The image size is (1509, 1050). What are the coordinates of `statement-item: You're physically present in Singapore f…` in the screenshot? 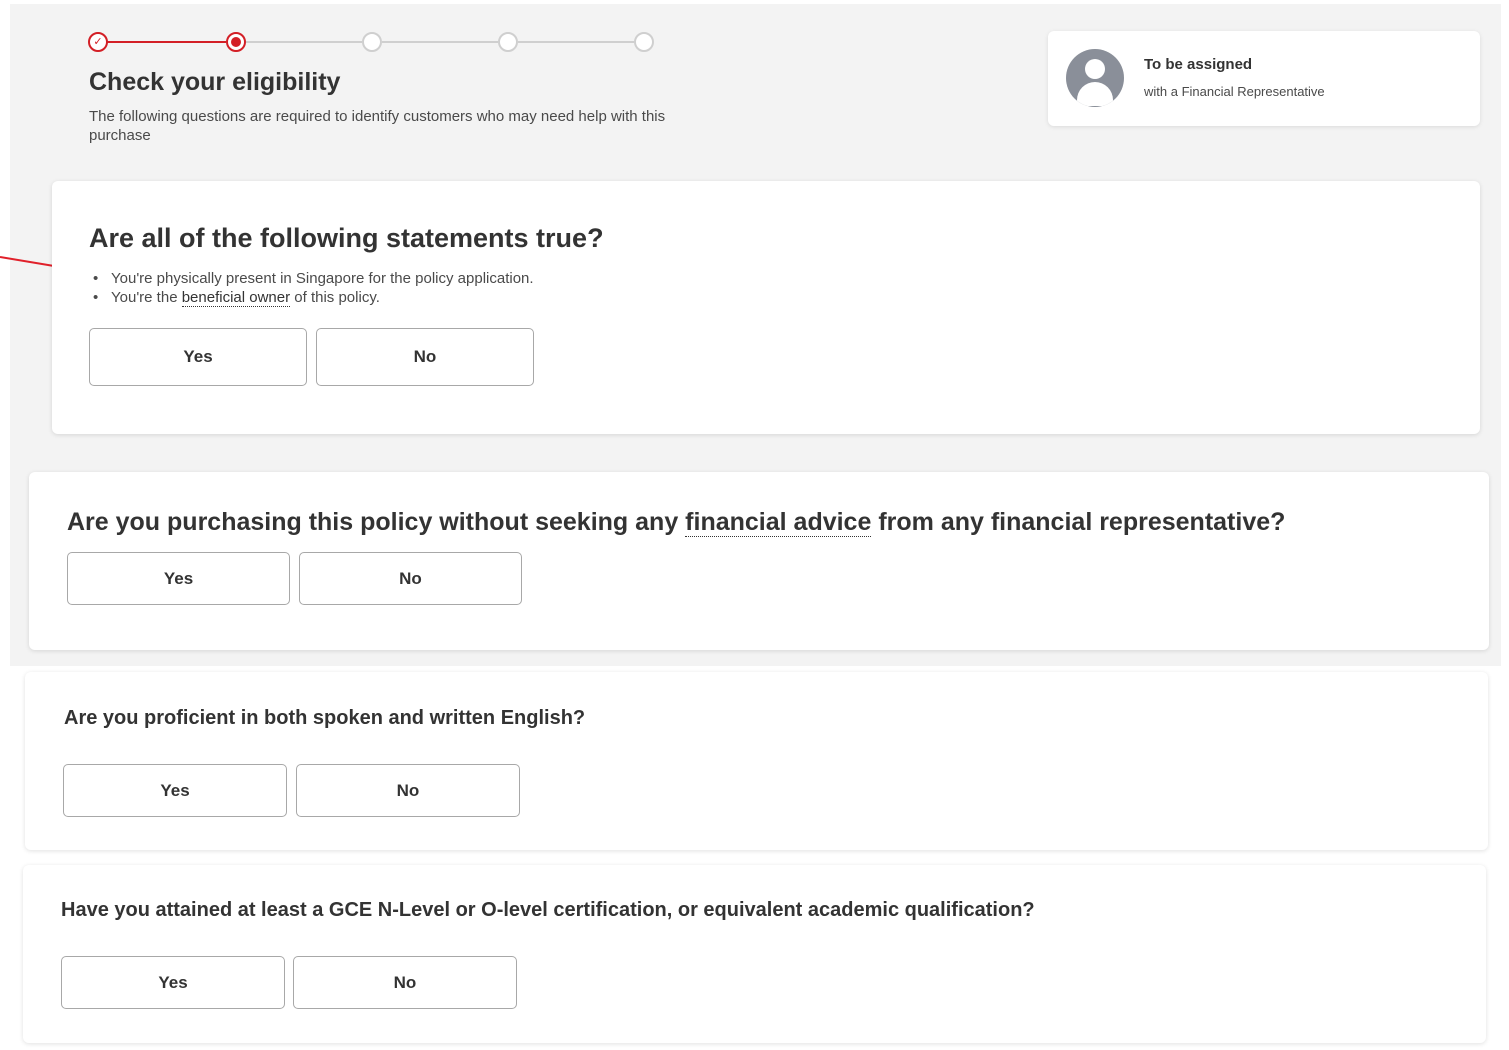 It's located at (311, 278).